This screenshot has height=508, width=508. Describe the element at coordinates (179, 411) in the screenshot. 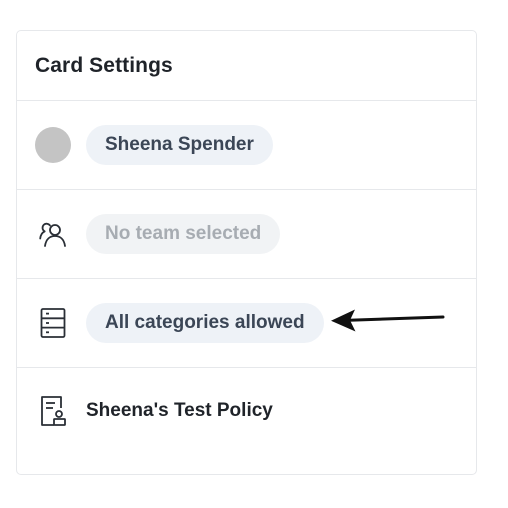

I see `policy-name: Sheena's Test Policy` at that location.